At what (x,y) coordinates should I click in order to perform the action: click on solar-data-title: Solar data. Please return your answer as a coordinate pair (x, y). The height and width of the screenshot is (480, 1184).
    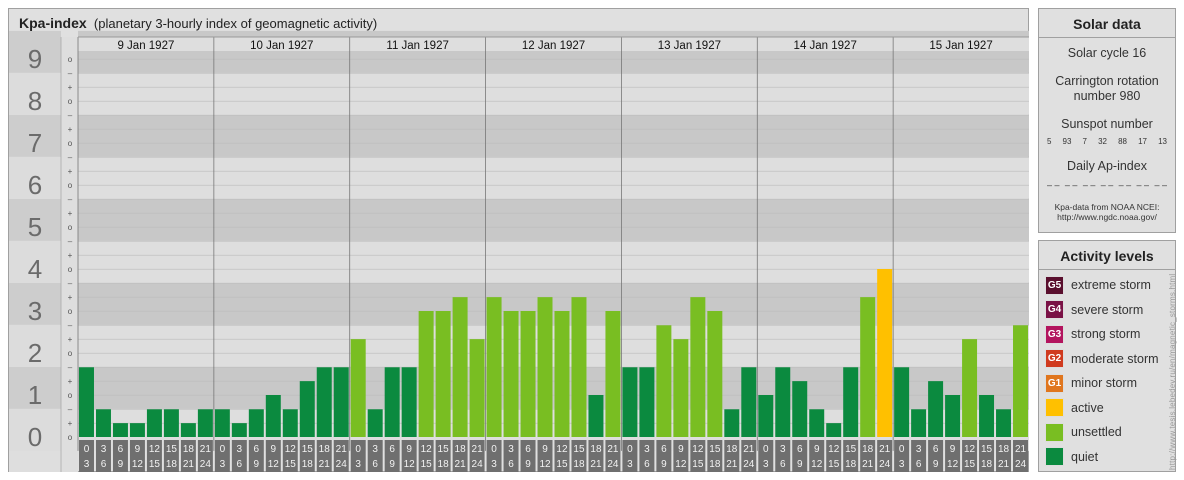
    Looking at the image, I should click on (1107, 23).